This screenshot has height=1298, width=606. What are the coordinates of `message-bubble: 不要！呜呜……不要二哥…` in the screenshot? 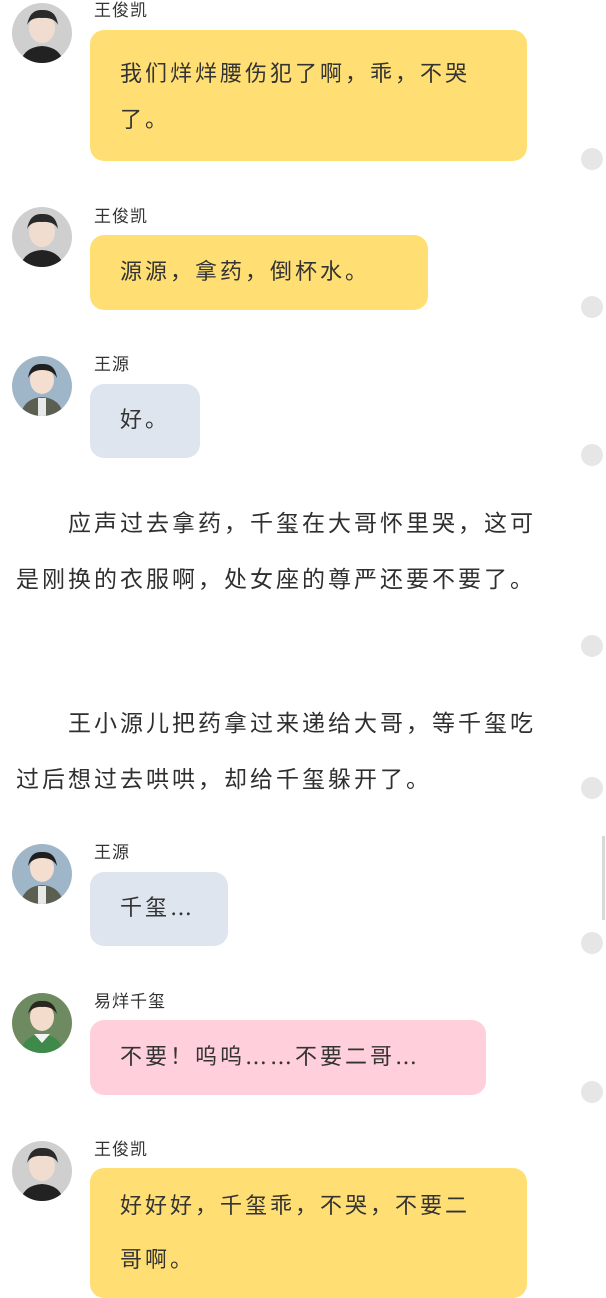 It's located at (288, 1057).